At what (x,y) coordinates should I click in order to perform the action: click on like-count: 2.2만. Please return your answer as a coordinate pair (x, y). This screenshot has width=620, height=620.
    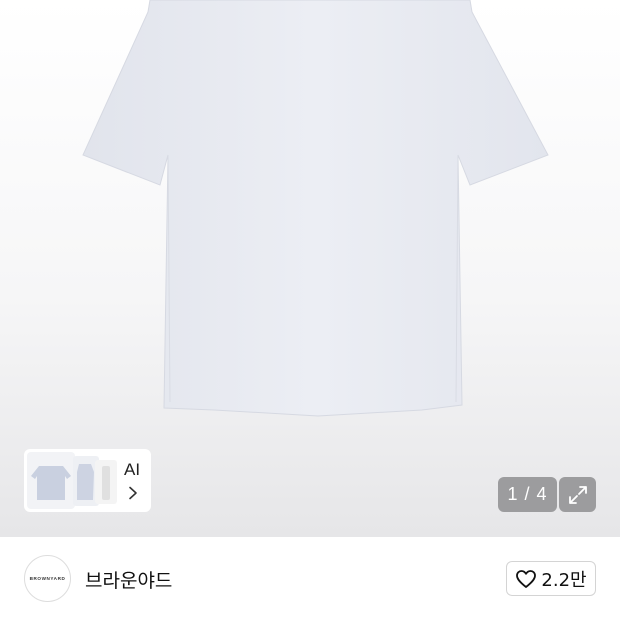
    Looking at the image, I should click on (564, 580).